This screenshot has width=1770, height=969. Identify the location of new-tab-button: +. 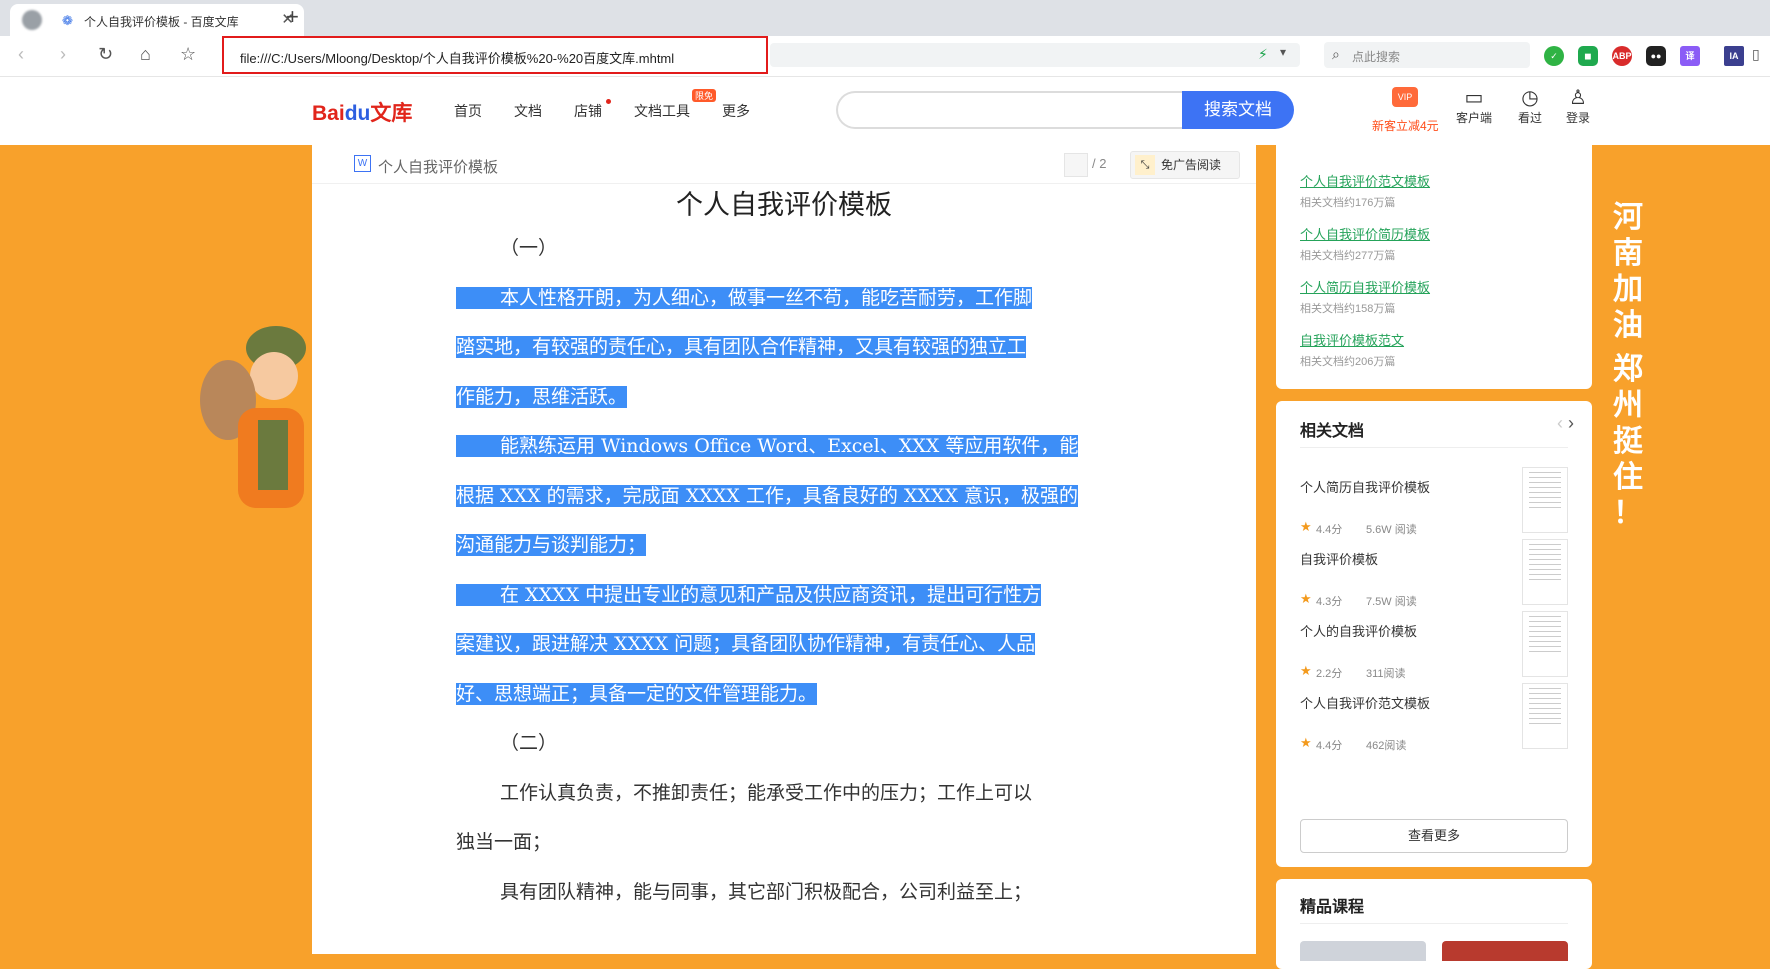
(292, 17).